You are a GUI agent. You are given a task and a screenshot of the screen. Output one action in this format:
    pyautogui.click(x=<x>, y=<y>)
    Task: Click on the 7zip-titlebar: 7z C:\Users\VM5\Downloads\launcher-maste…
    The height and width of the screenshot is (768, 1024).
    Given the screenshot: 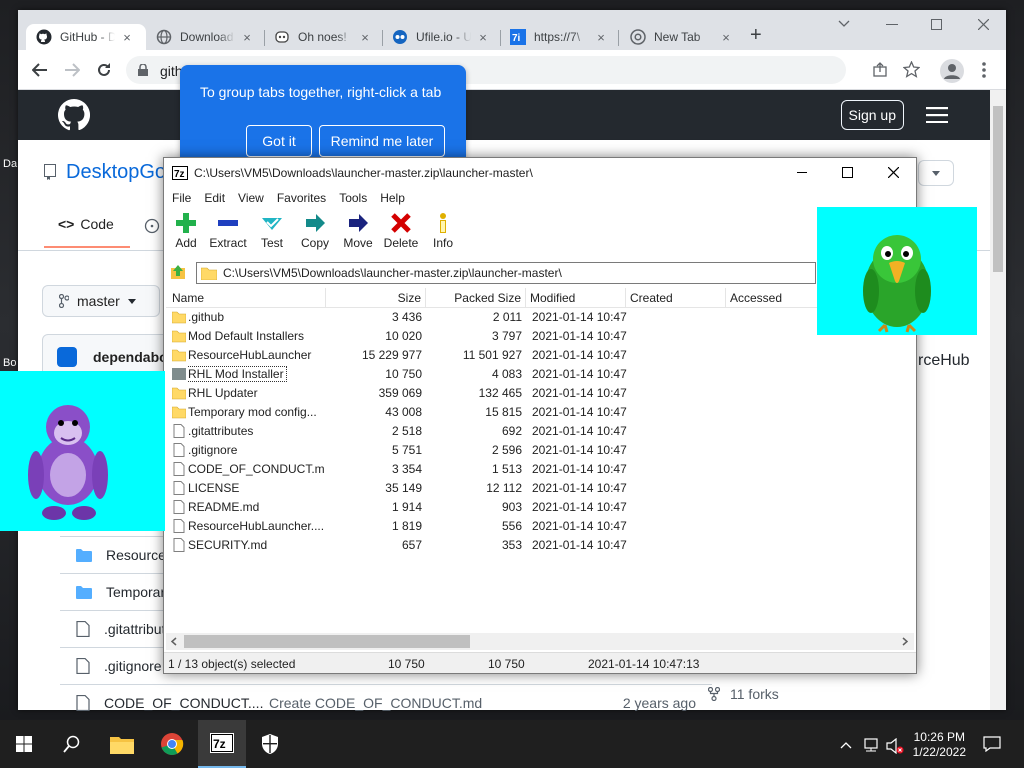 What is the action you would take?
    pyautogui.click(x=540, y=173)
    